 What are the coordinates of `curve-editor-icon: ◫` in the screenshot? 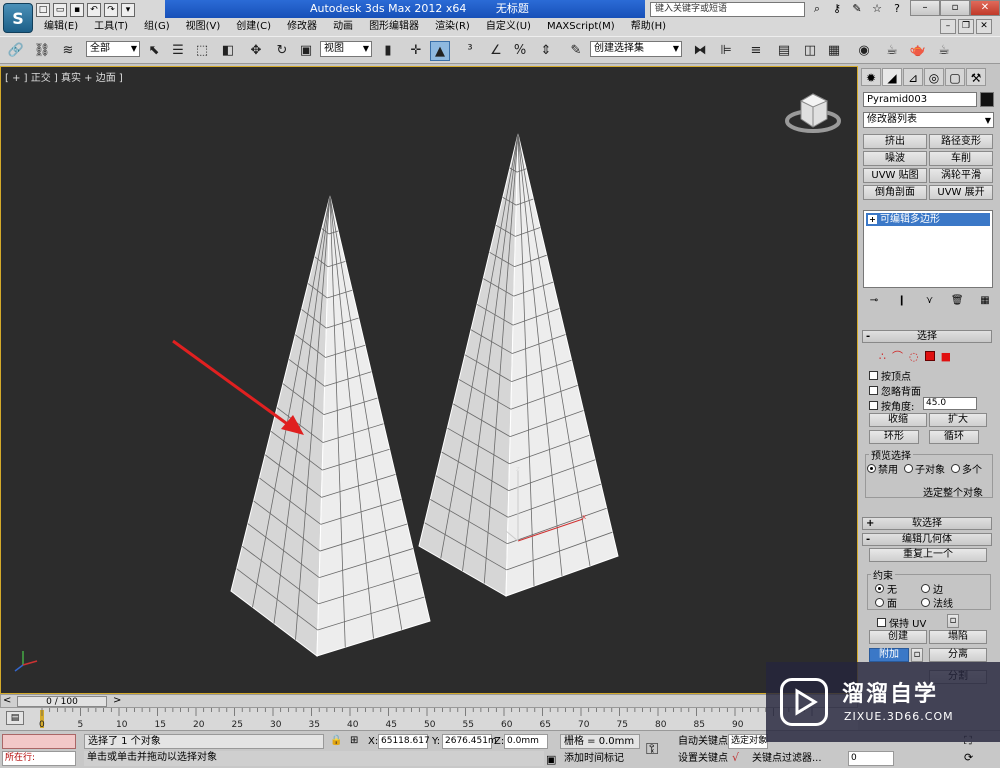 It's located at (810, 51).